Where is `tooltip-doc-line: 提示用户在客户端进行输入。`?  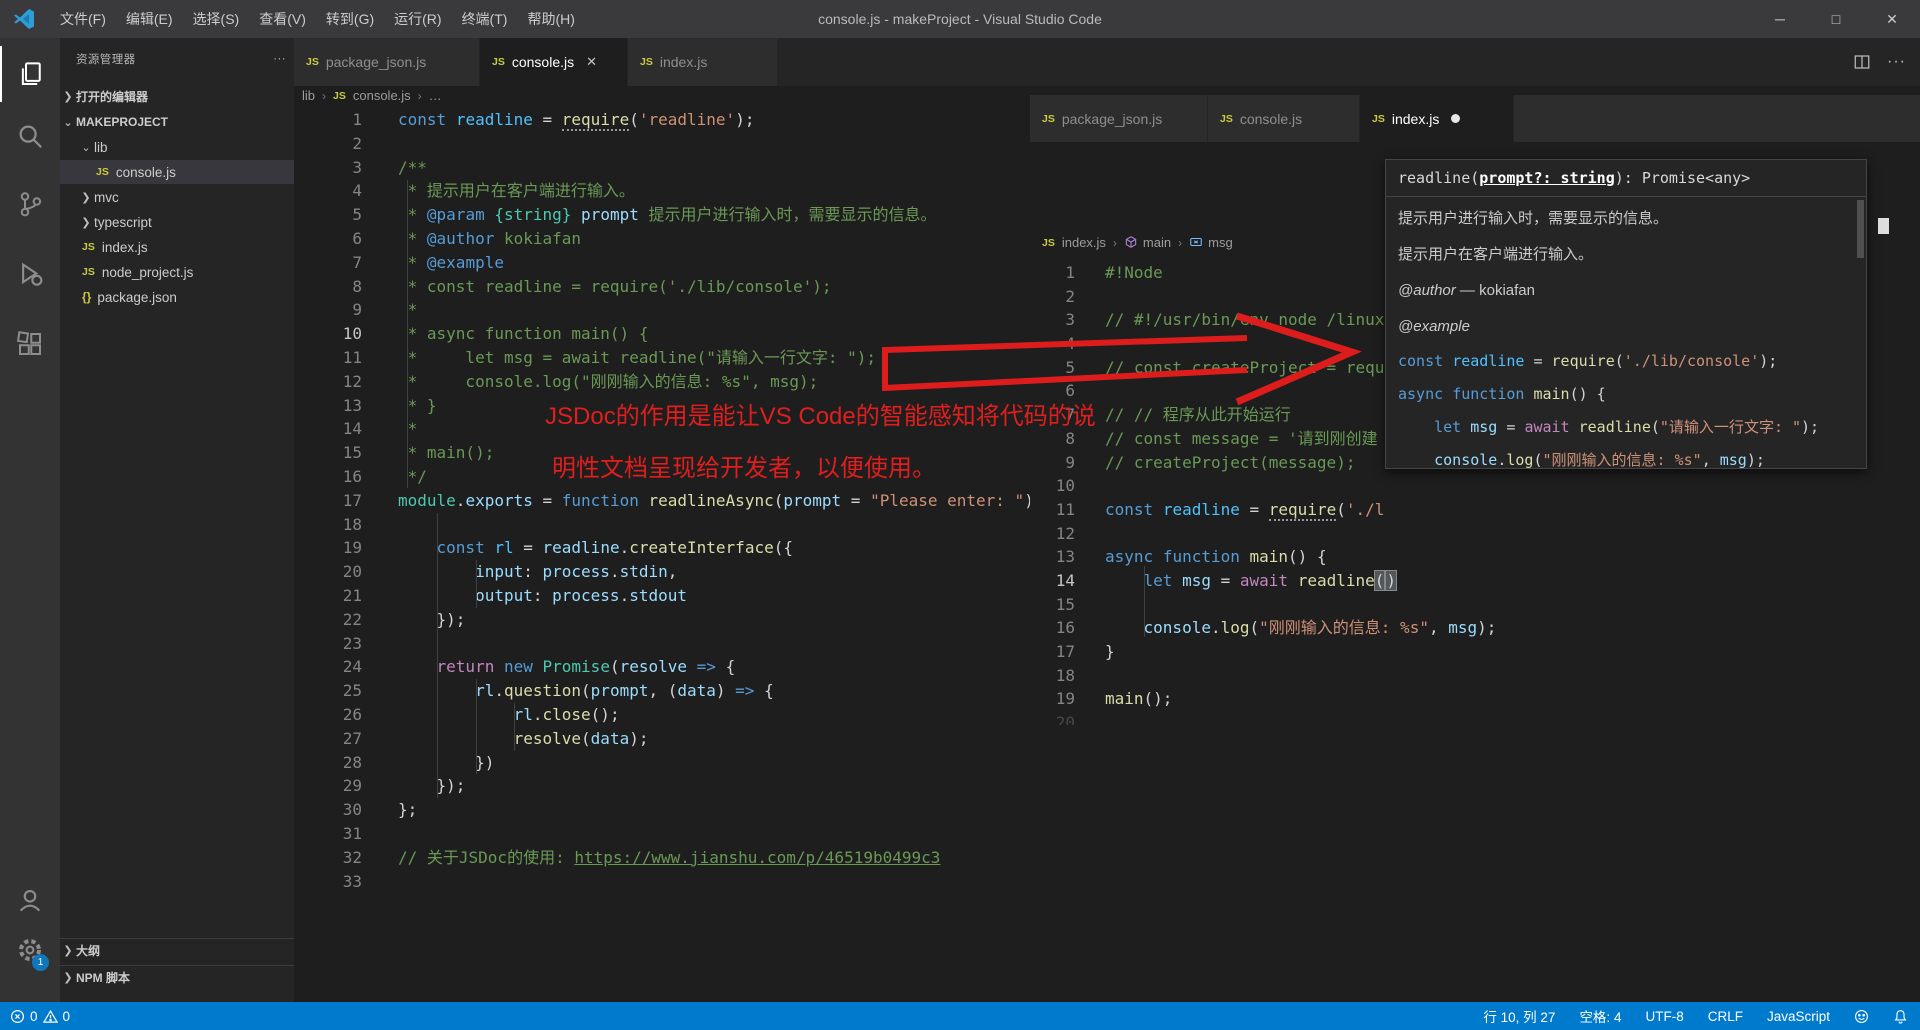 tooltip-doc-line: 提示用户在客户端进行输入。 is located at coordinates (1496, 254).